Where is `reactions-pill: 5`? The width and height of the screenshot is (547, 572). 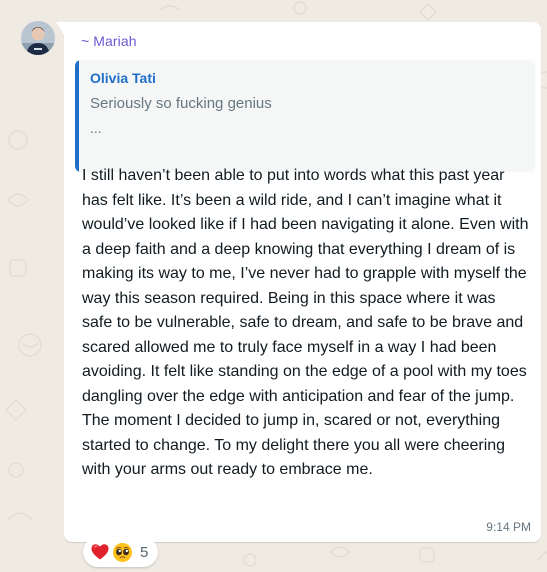
reactions-pill: 5 is located at coordinates (121, 552).